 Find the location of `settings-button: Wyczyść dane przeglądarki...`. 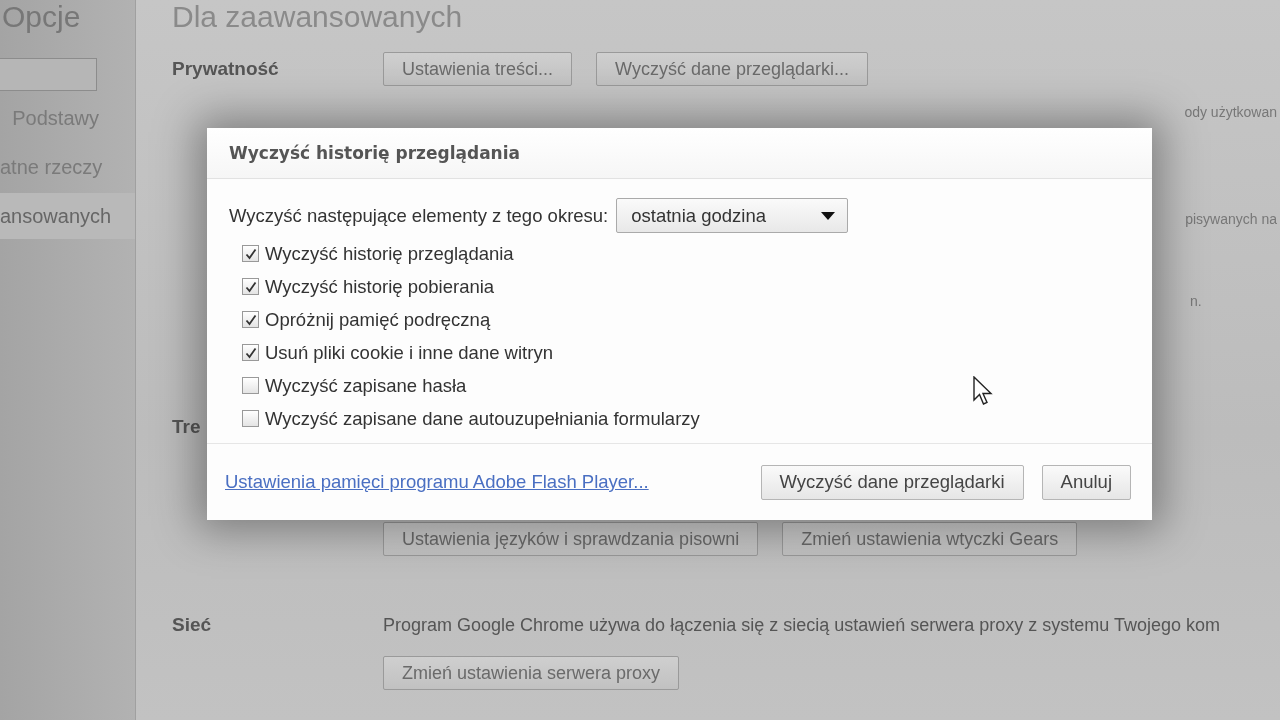

settings-button: Wyczyść dane przeglądarki... is located at coordinates (732, 69).